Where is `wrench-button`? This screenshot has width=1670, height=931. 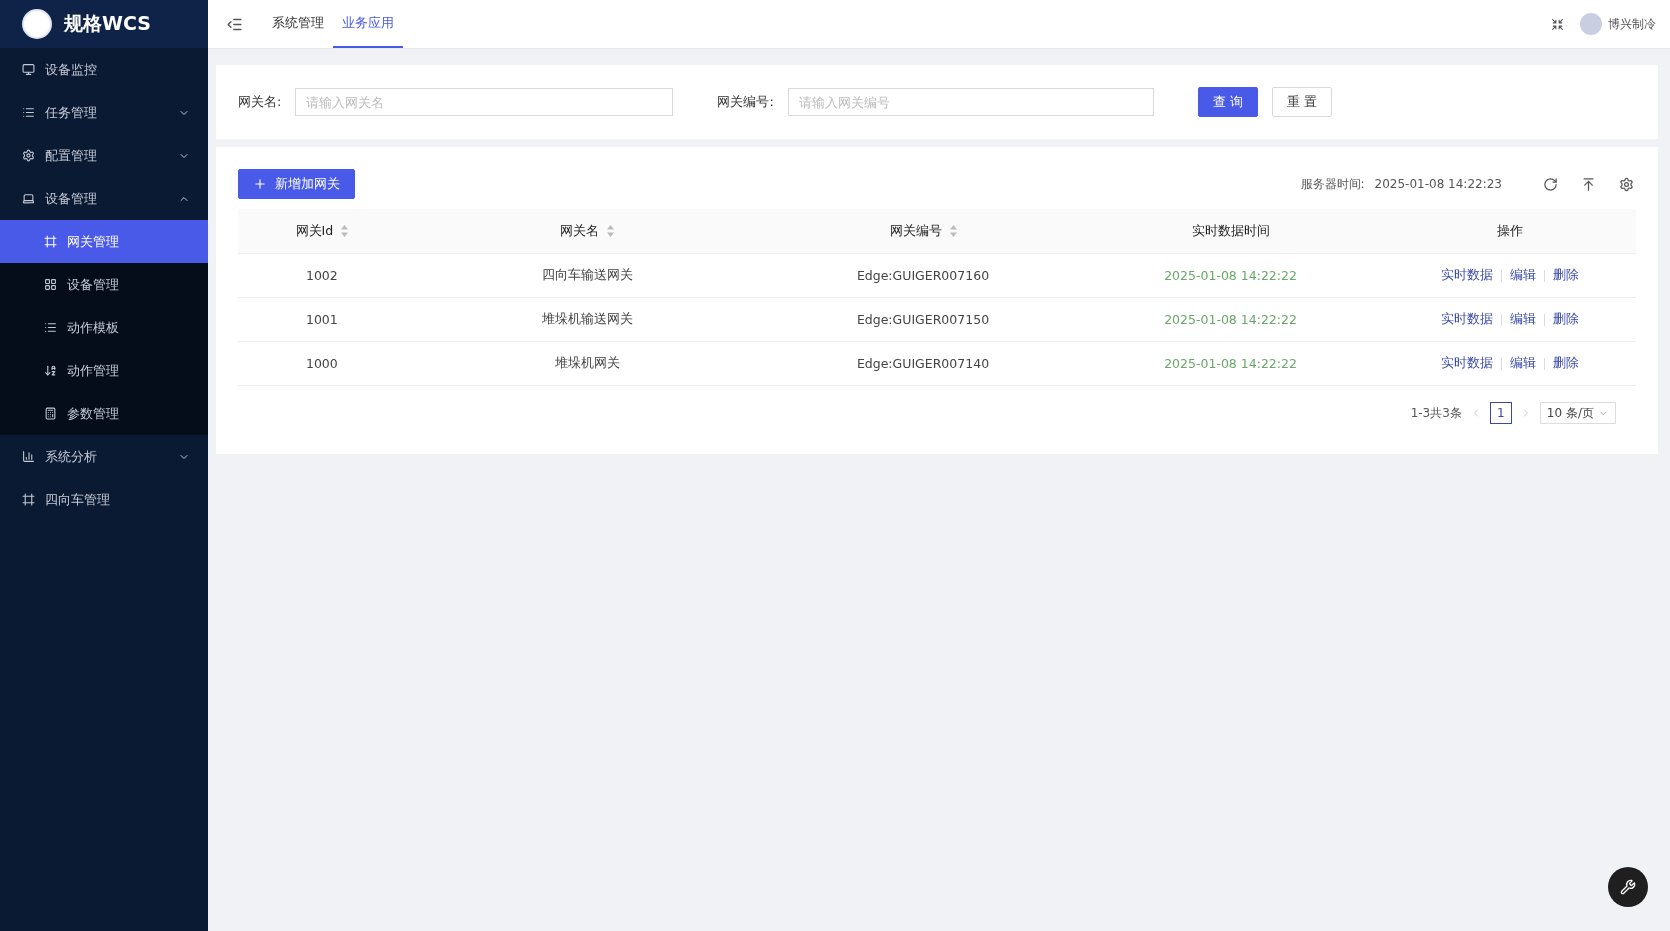 wrench-button is located at coordinates (1628, 887).